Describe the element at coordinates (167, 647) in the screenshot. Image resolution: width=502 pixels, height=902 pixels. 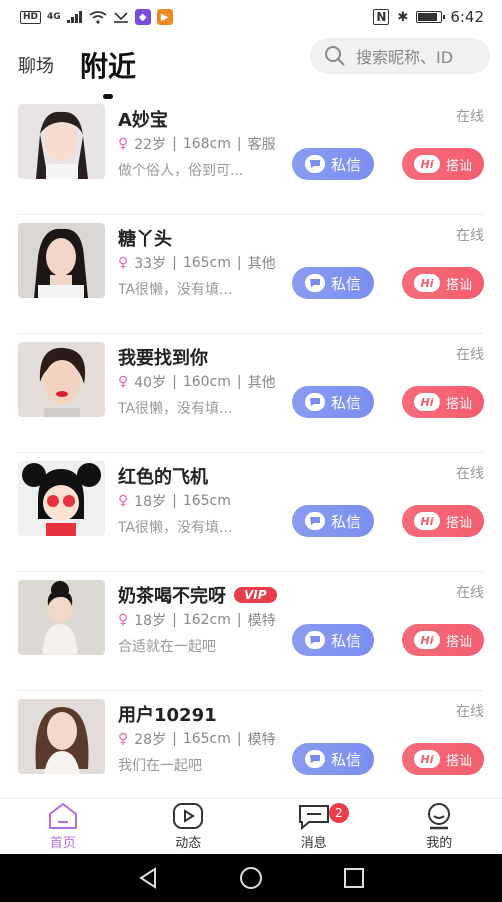
I see `user-bio: 合适就在一起吧` at that location.